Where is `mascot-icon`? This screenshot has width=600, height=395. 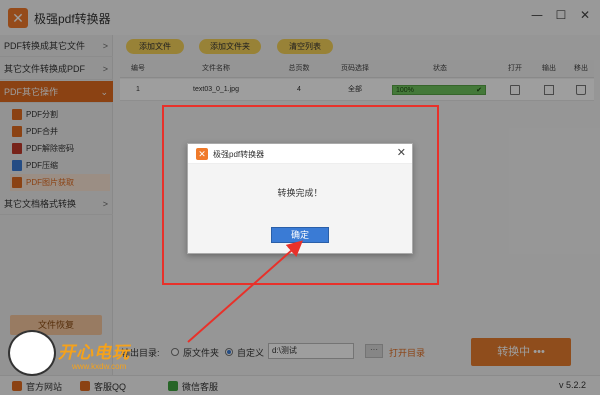
mascot-icon is located at coordinates (32, 353).